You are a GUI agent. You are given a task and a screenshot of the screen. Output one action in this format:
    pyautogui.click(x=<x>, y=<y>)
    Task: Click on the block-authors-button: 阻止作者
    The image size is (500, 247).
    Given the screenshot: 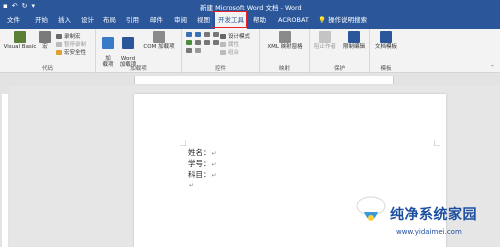 What is the action you would take?
    pyautogui.click(x=325, y=40)
    